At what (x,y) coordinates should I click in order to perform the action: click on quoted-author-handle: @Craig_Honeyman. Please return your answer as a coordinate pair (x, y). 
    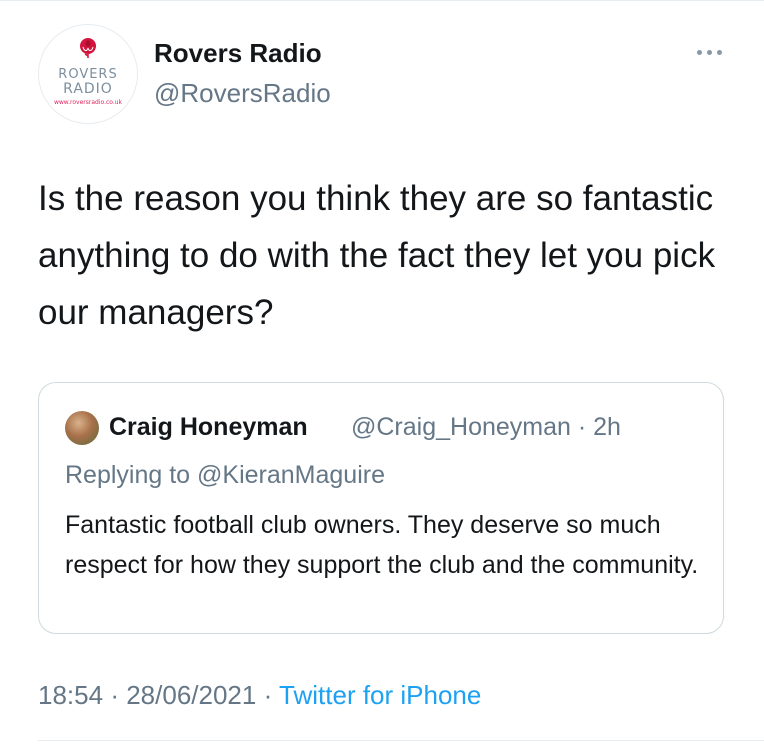
    Looking at the image, I should click on (461, 427).